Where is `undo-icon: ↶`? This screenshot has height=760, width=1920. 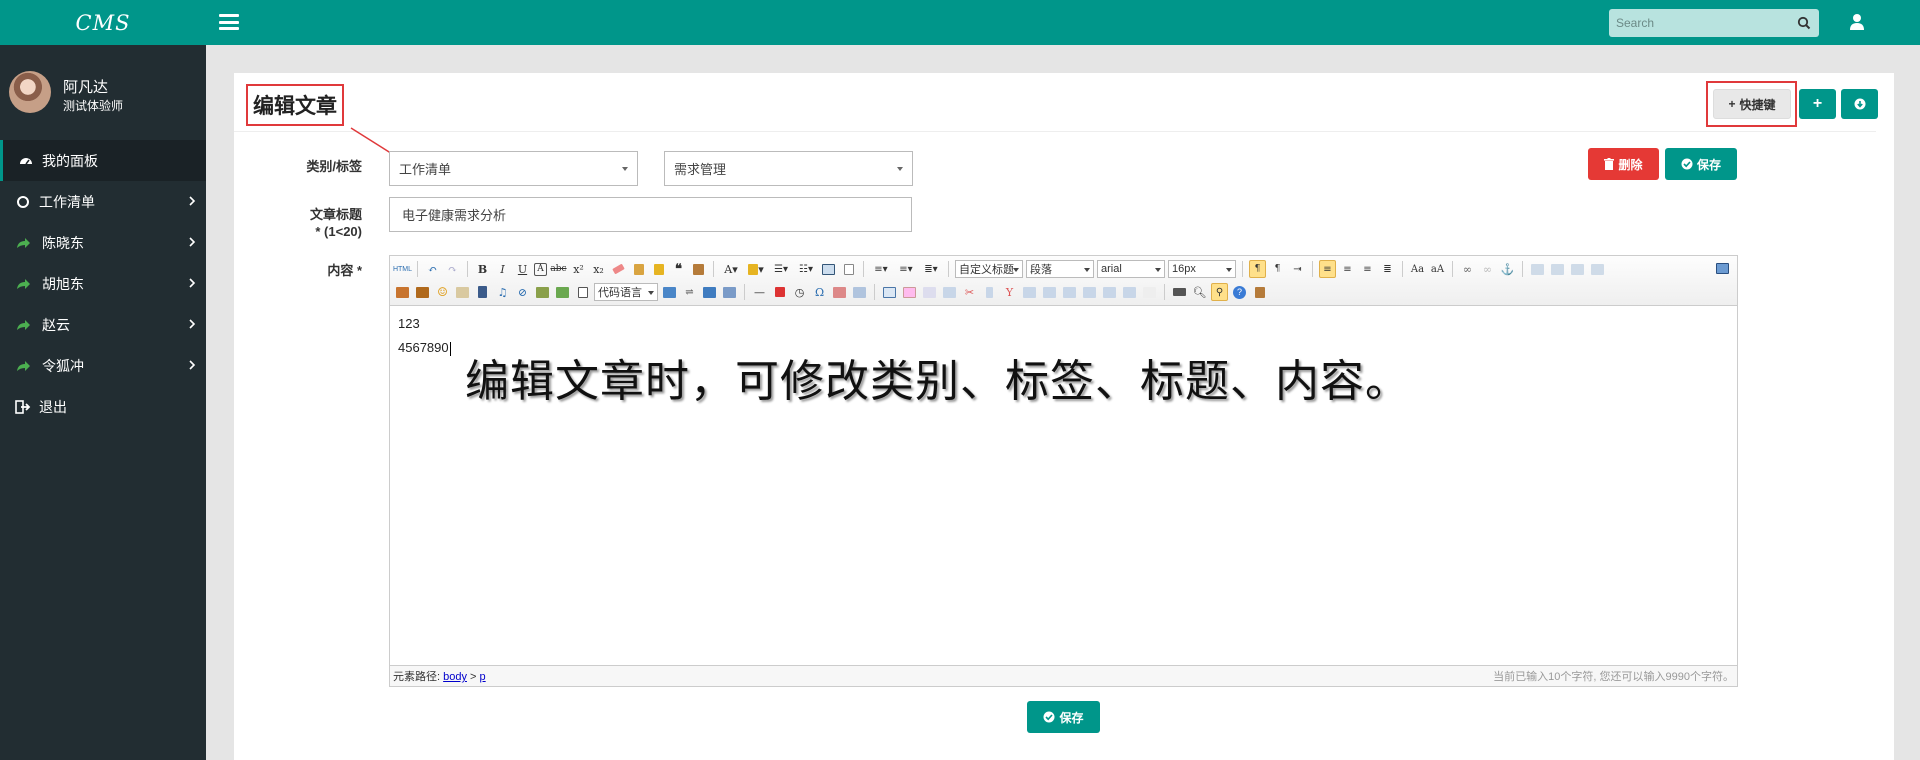 undo-icon: ↶ is located at coordinates (432, 269).